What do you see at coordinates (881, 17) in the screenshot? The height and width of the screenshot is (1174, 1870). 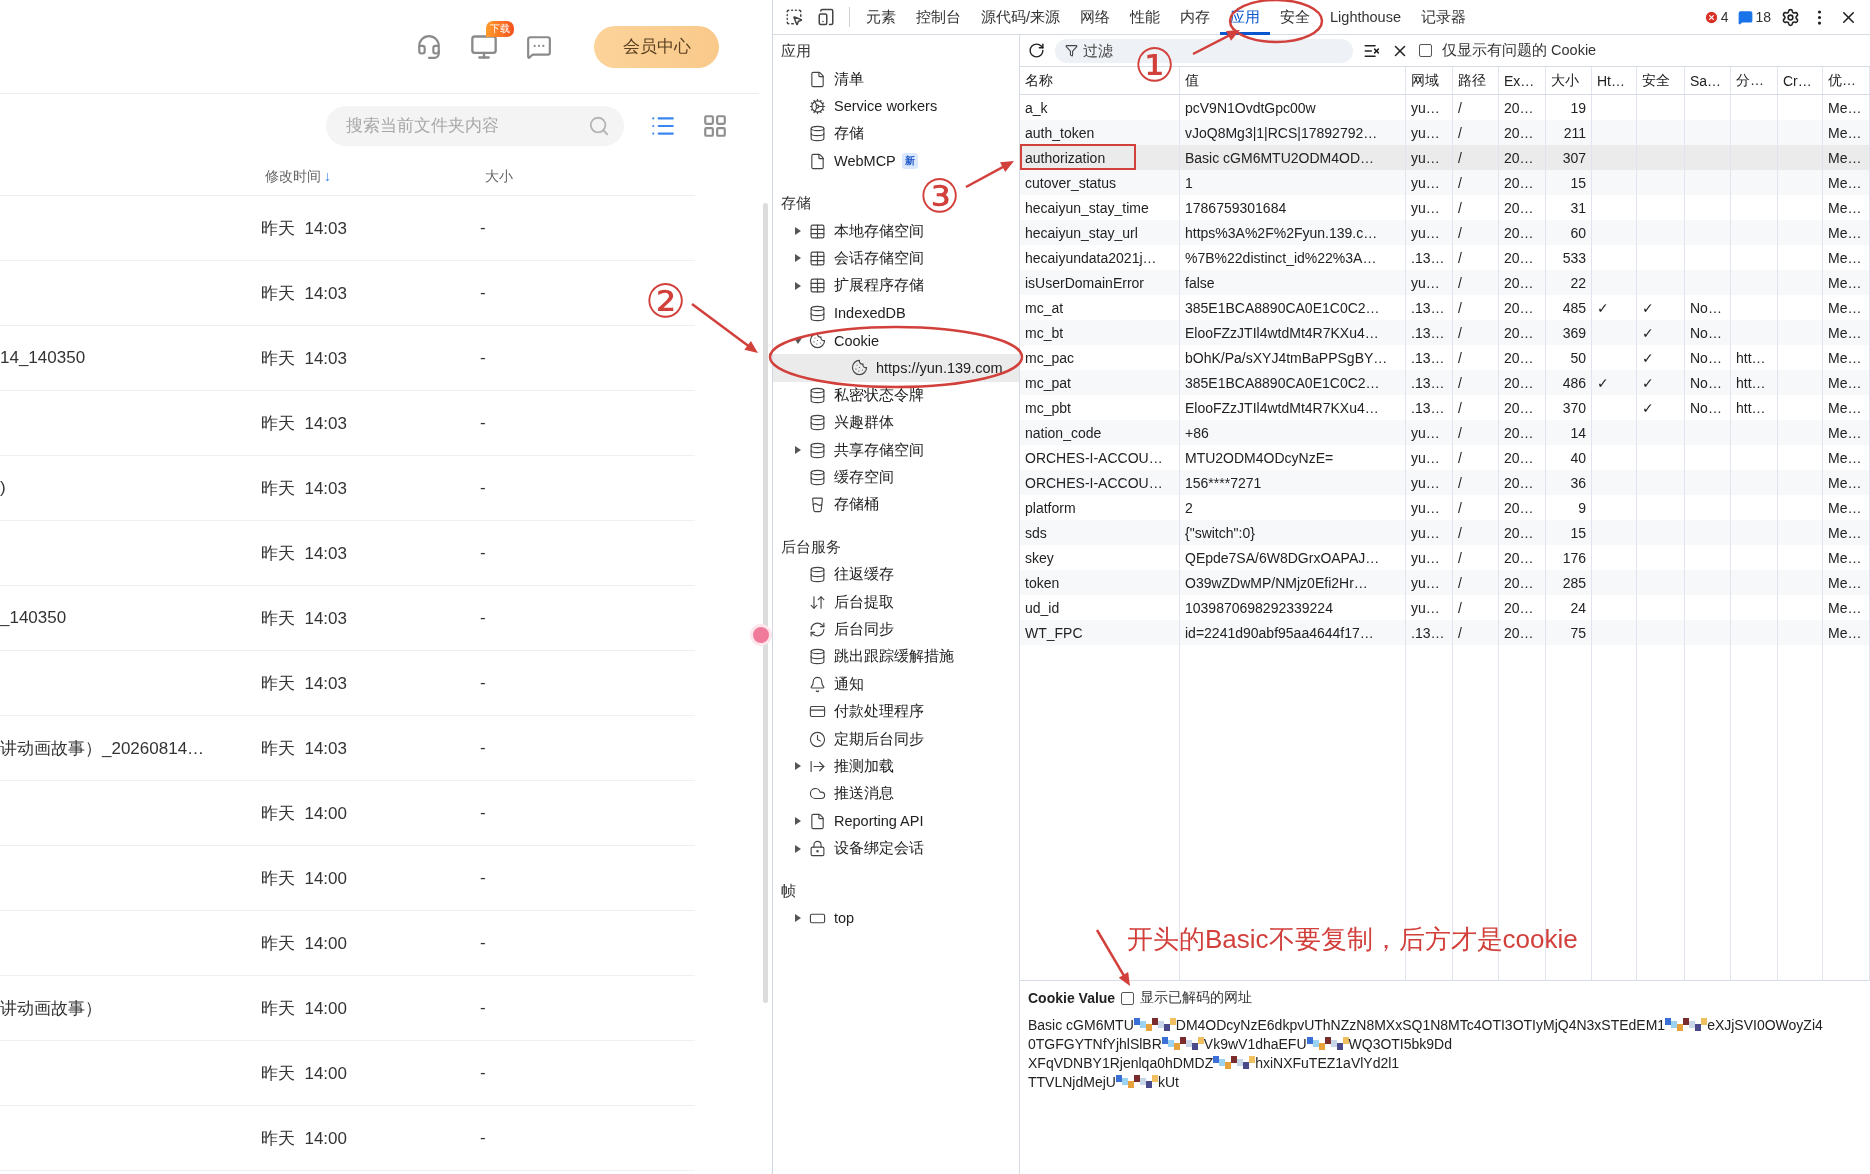 I see `devtools-tab: 元素` at bounding box center [881, 17].